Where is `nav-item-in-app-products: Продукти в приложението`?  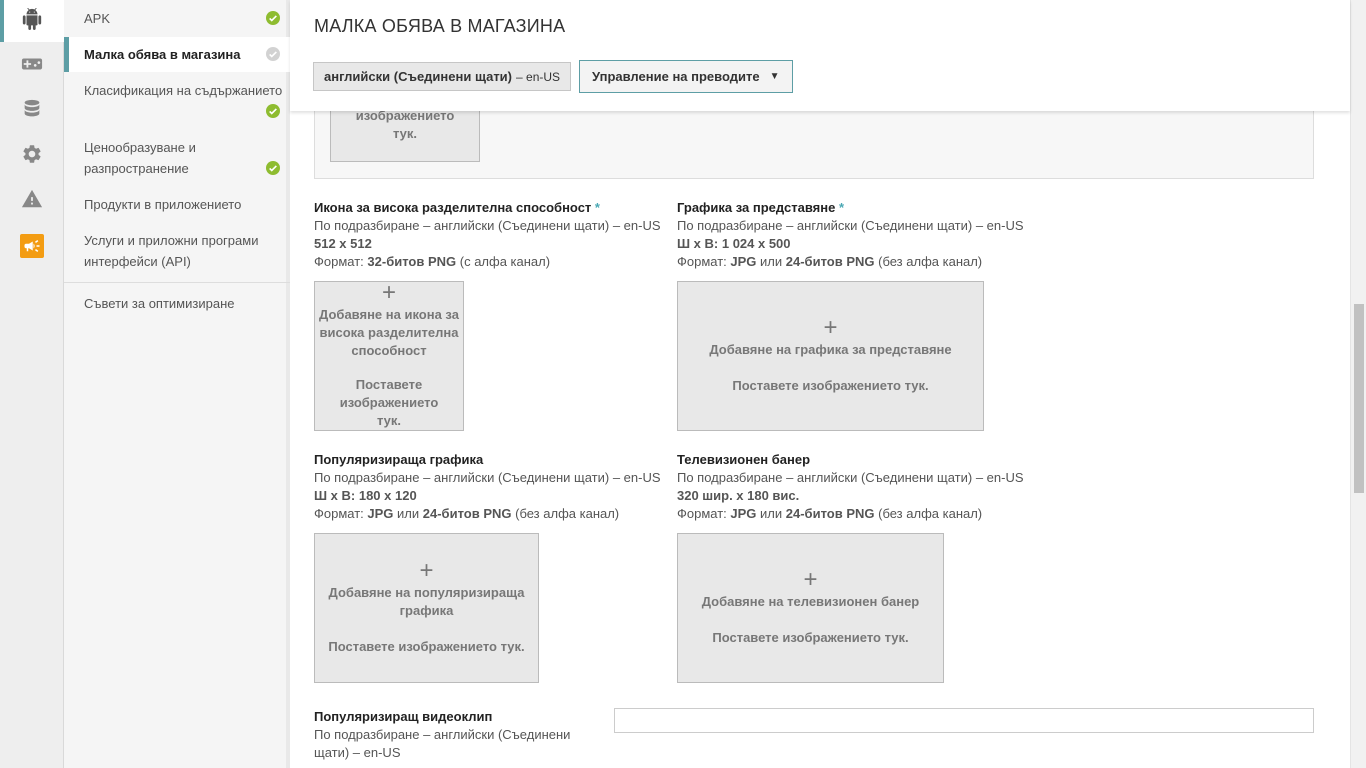
nav-item-in-app-products: Продукти в приложението is located at coordinates (177, 204).